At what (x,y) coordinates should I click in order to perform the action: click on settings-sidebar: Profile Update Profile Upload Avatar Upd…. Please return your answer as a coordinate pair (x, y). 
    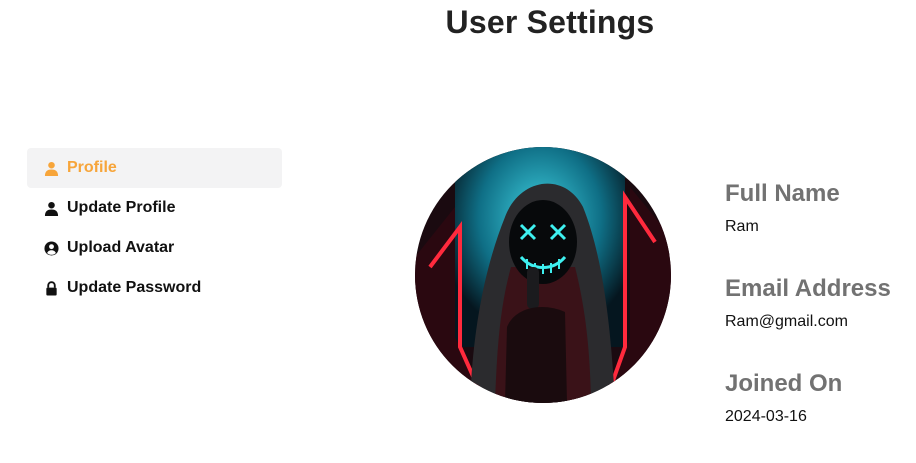
    Looking at the image, I should click on (154, 228).